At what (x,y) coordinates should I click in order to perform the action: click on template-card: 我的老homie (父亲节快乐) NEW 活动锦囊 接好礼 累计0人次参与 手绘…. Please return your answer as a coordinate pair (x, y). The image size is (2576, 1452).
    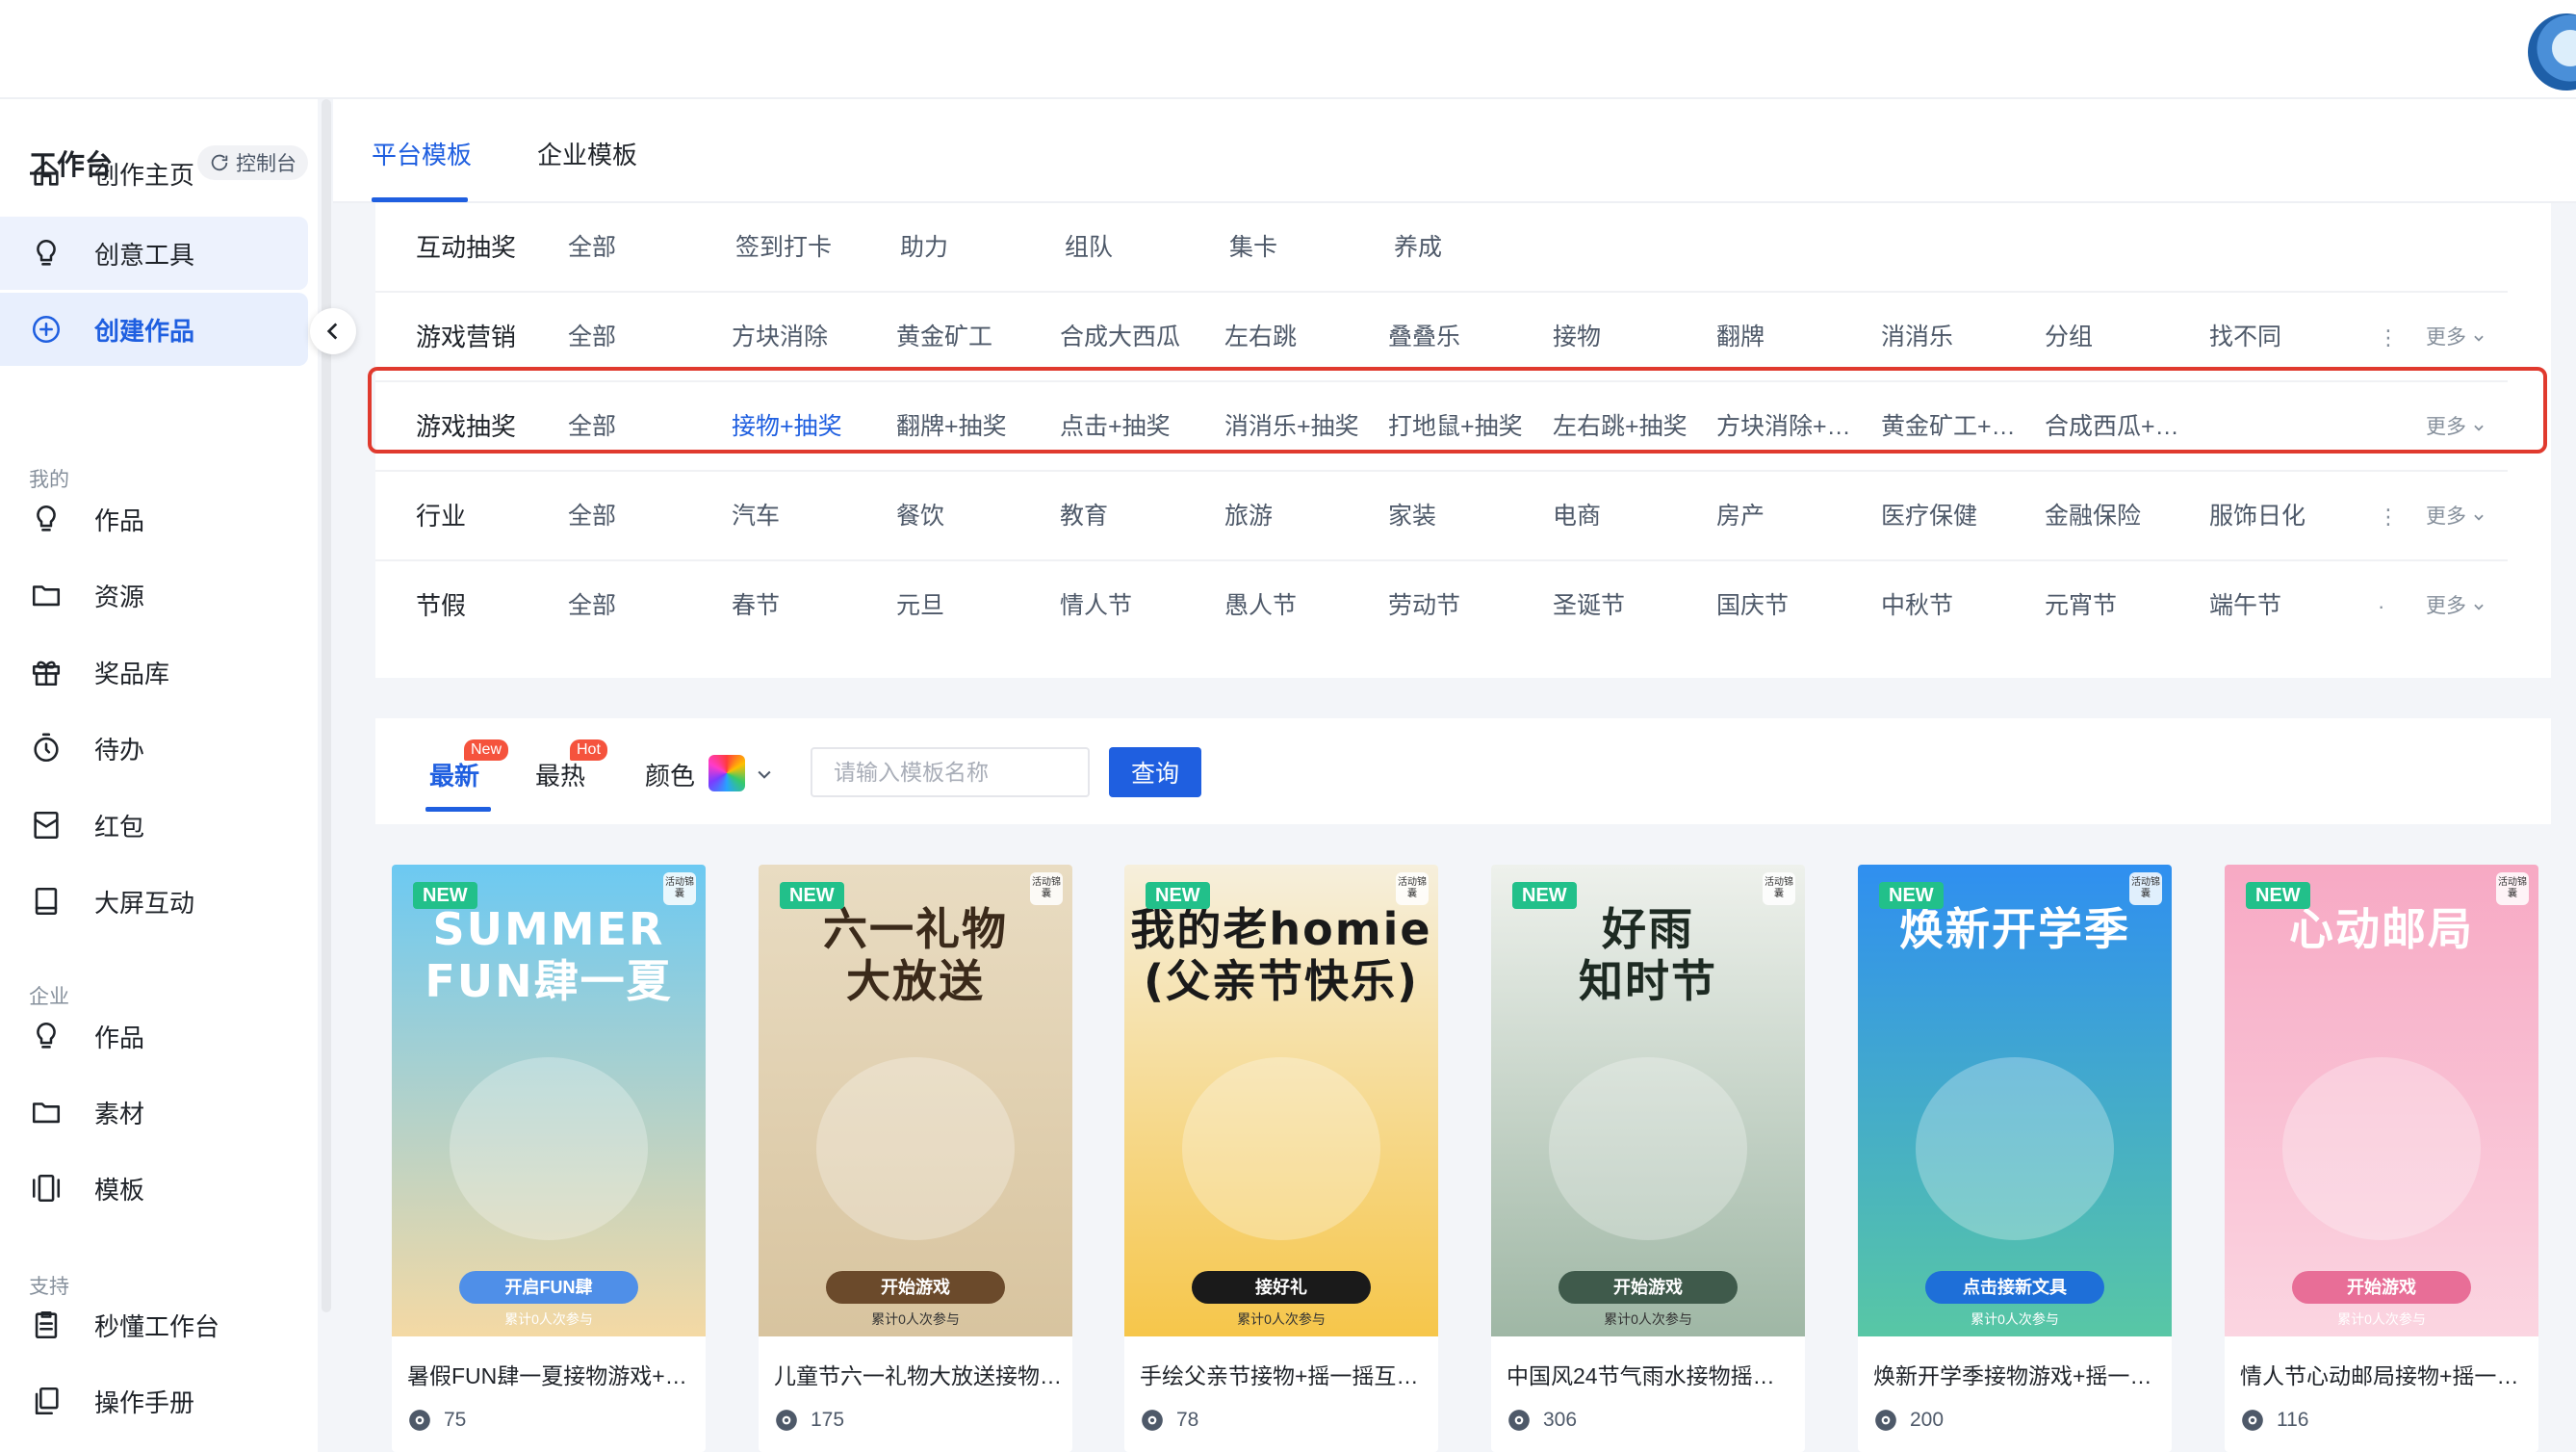
    Looking at the image, I should click on (1281, 1158).